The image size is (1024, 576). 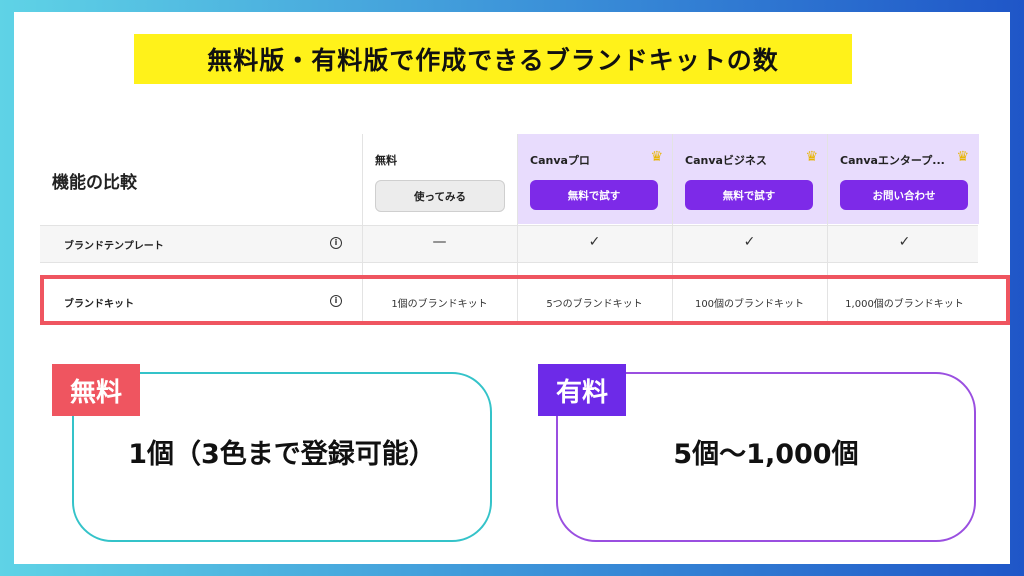 What do you see at coordinates (493, 59) in the screenshot?
I see `slide-title: 無料版・有料版で作成できるブランドキットの数` at bounding box center [493, 59].